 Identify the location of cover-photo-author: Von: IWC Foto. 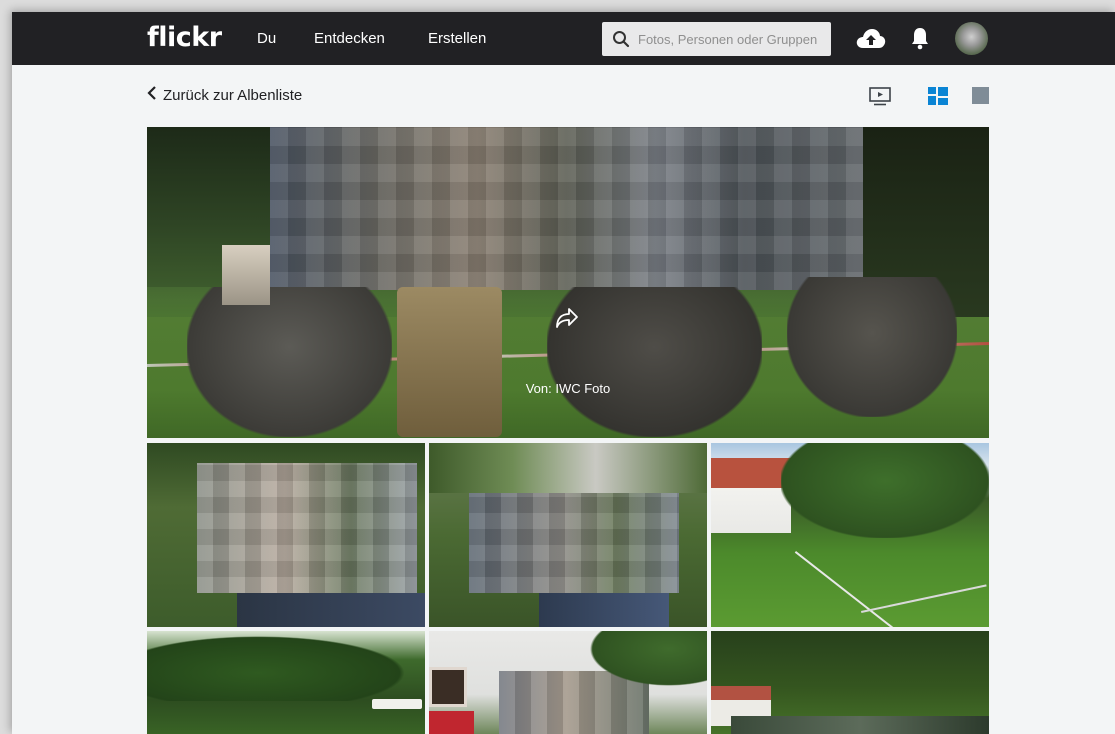
(568, 388).